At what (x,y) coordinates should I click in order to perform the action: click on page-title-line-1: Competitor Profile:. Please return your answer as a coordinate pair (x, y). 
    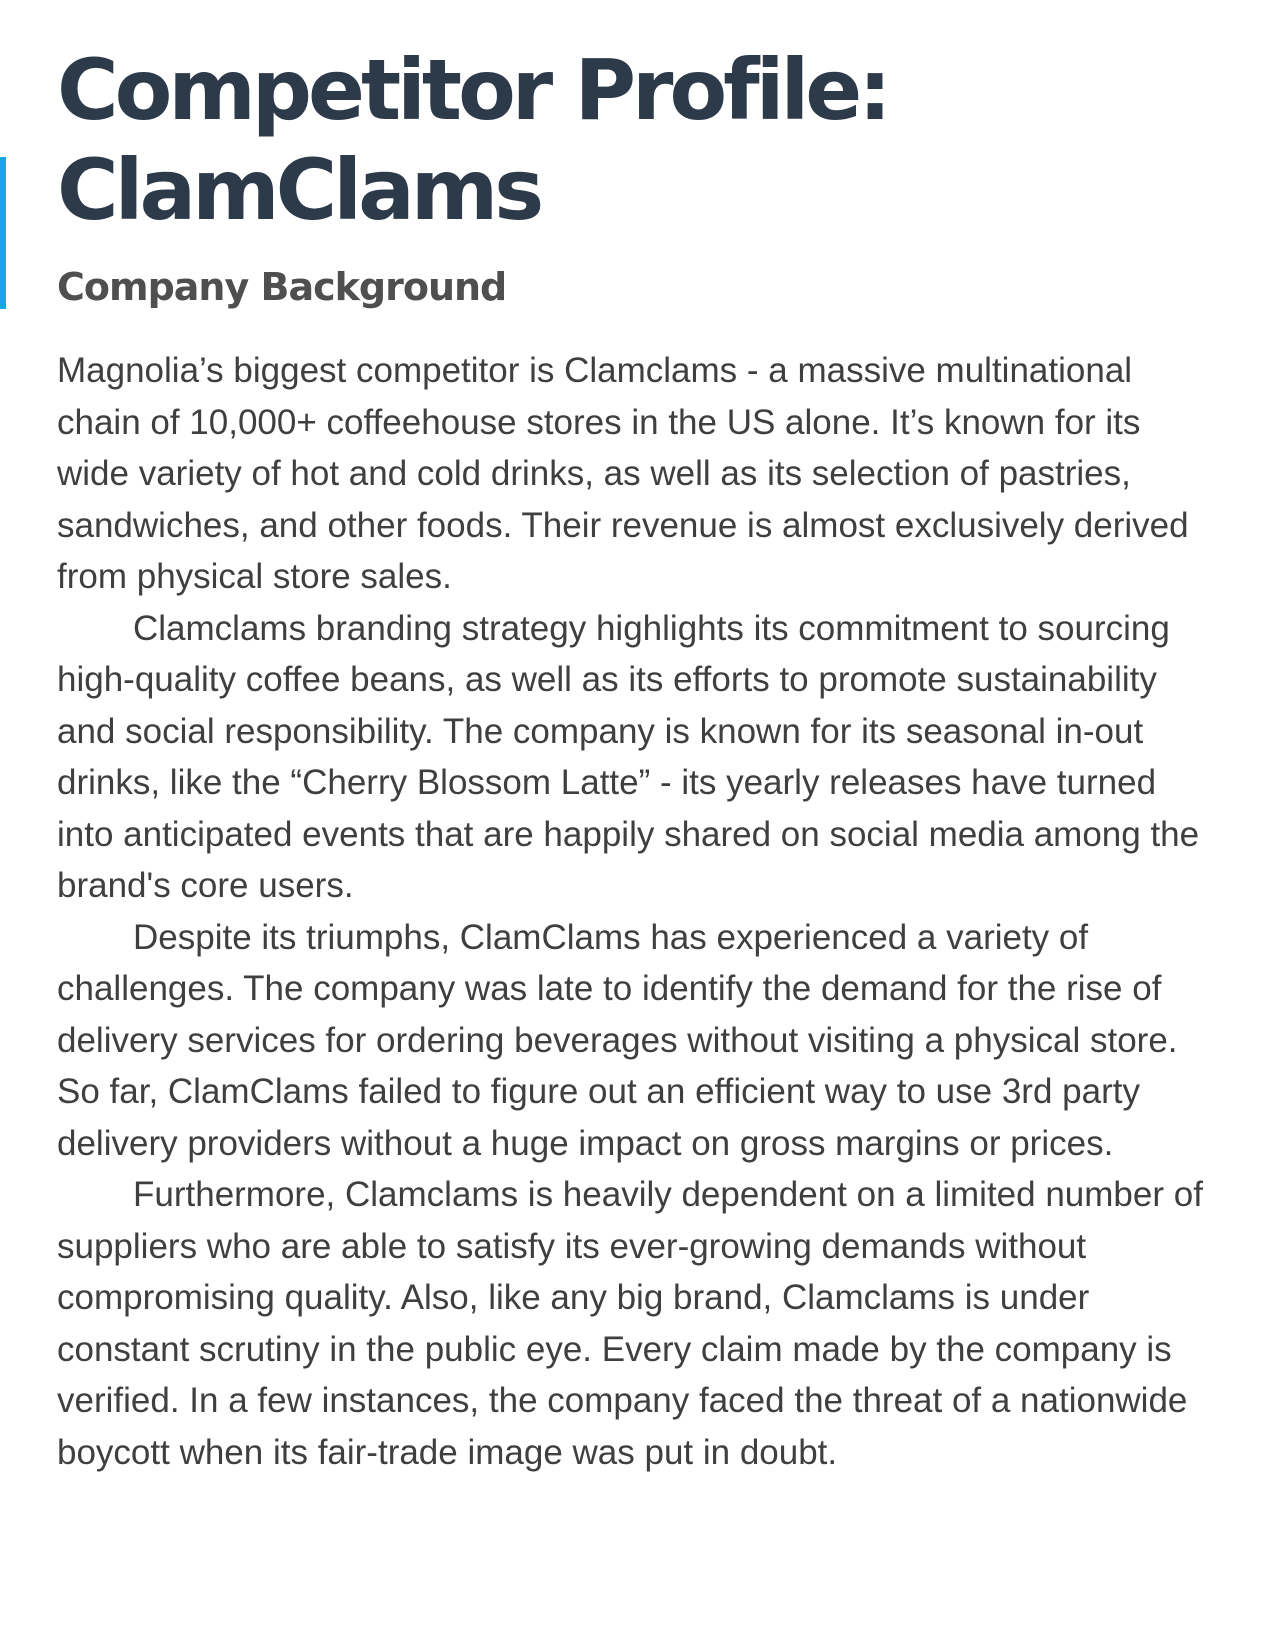
    Looking at the image, I should click on (474, 90).